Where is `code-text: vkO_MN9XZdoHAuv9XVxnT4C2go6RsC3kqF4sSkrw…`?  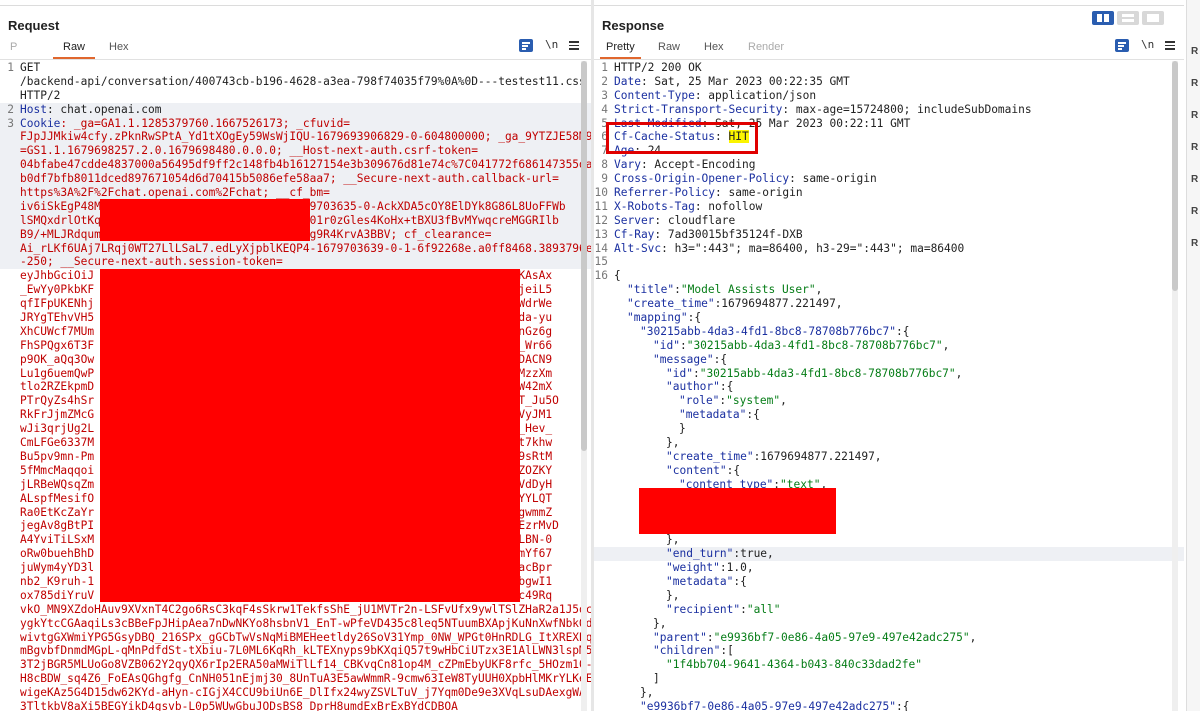 code-text: vkO_MN9XZdoHAuv9XVxnT4C2go6RsC3kqF4sSkrw… is located at coordinates (305, 610).